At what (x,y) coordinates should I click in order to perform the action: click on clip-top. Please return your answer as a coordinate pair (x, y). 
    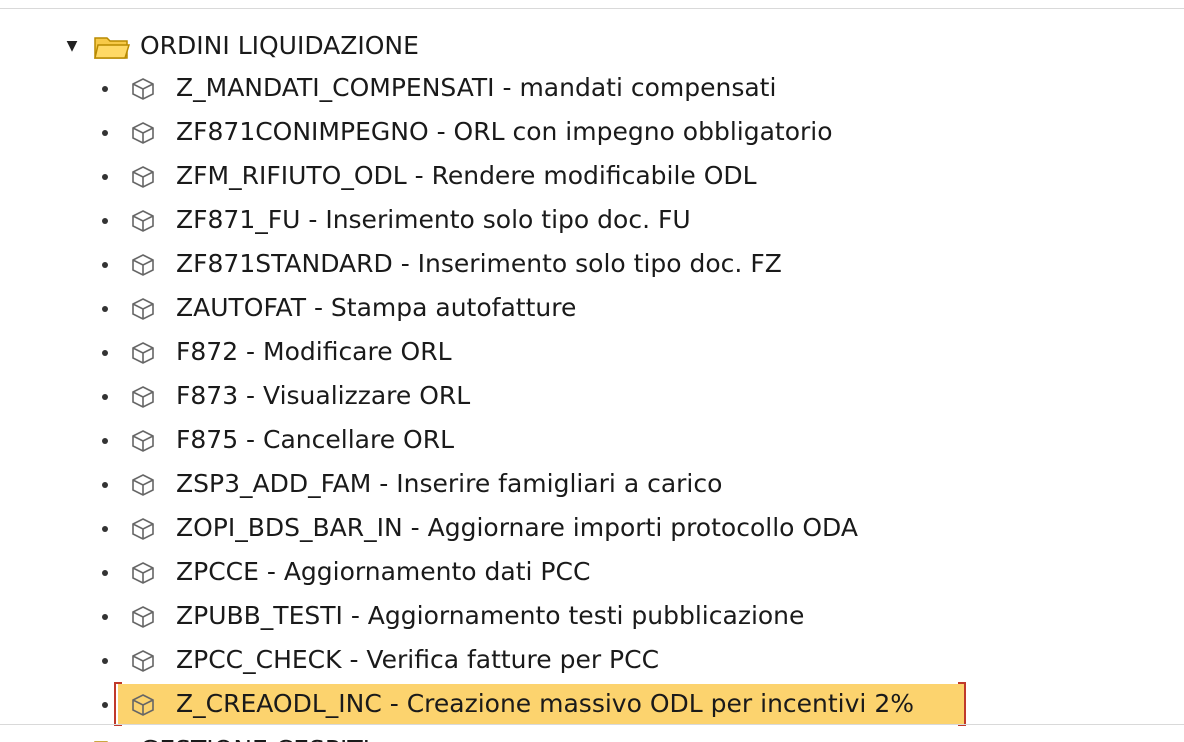
    Looking at the image, I should click on (592, 4).